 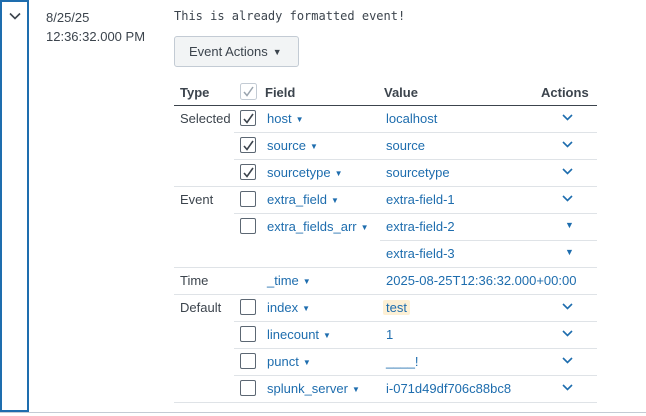 What do you see at coordinates (420, 226) in the screenshot?
I see `field-value: extra-field-2` at bounding box center [420, 226].